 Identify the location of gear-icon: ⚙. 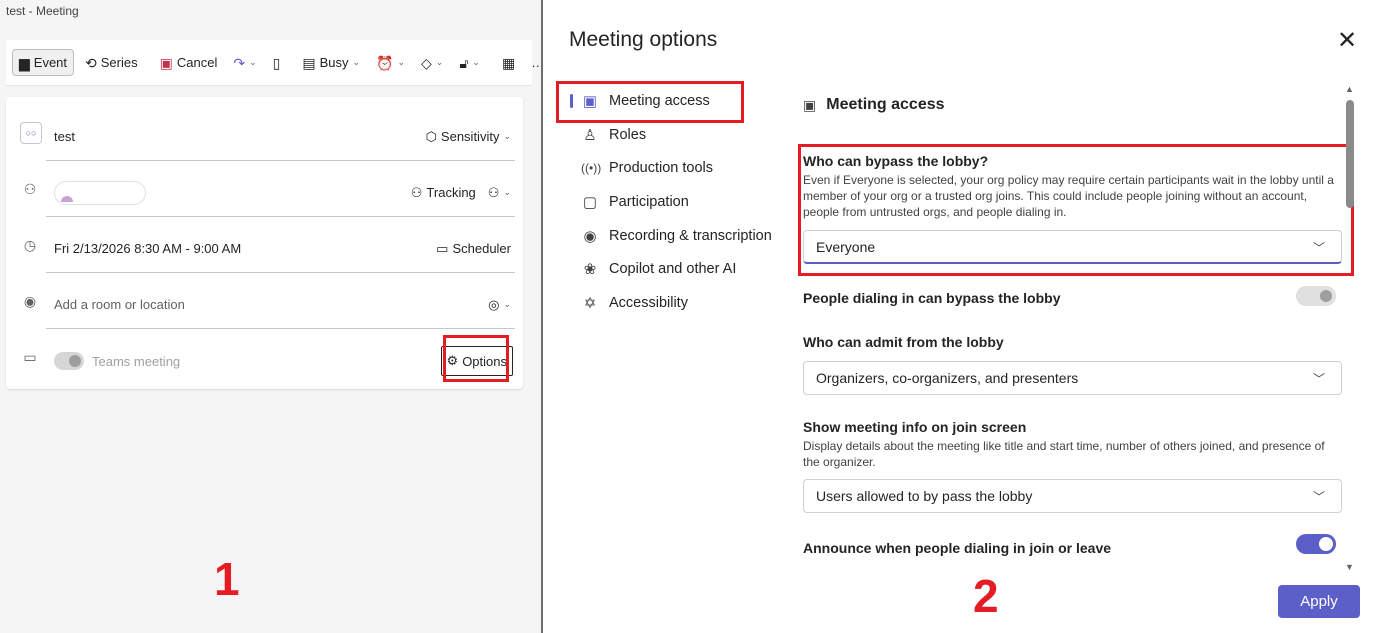
(452, 360).